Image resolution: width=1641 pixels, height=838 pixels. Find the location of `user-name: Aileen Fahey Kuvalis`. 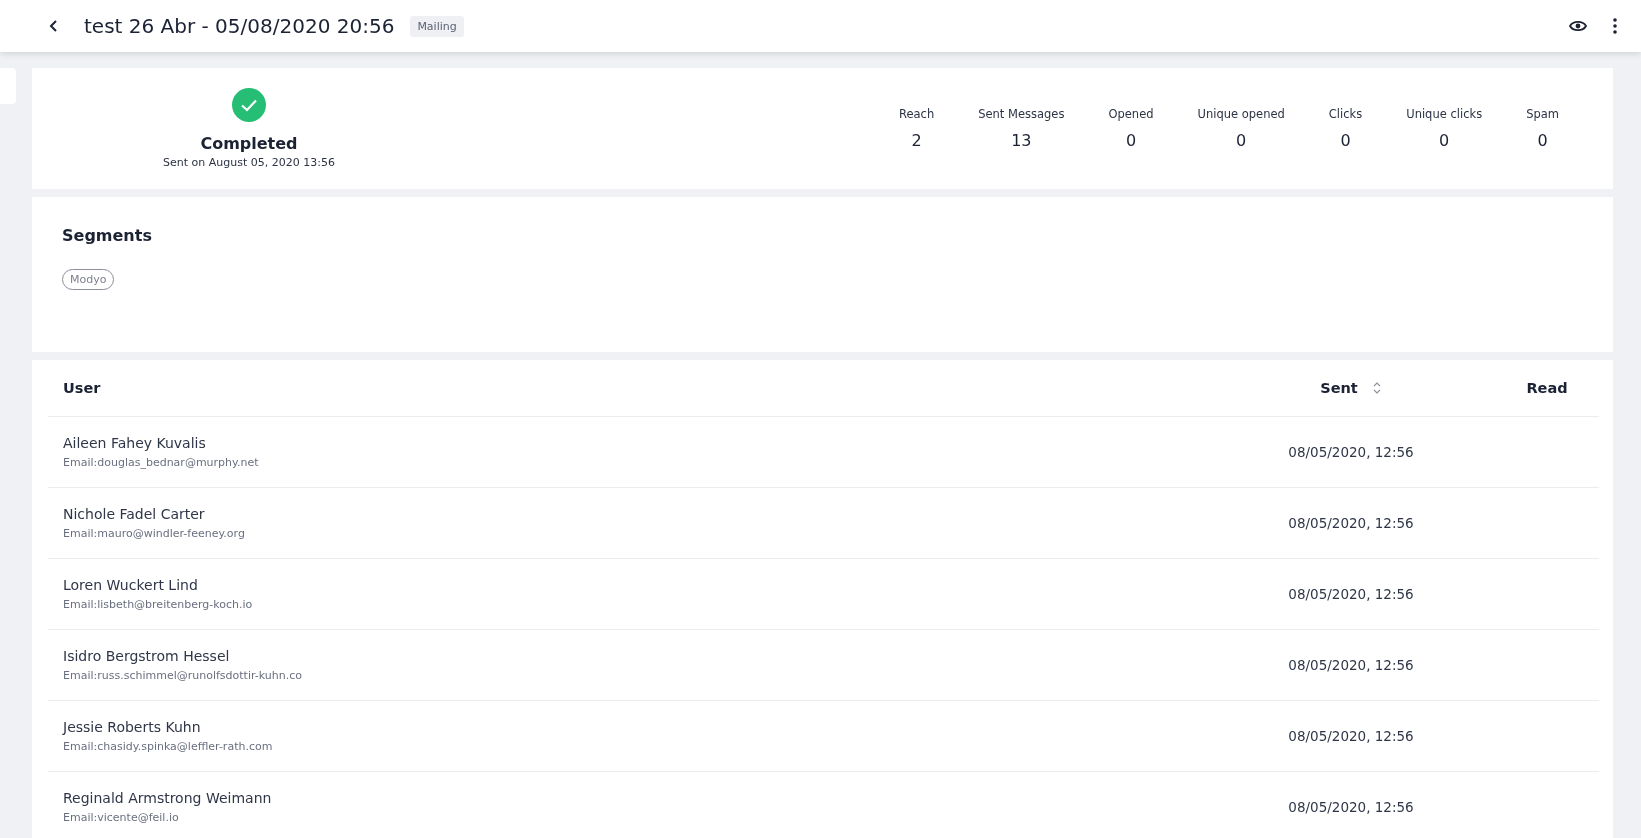

user-name: Aileen Fahey Kuvalis is located at coordinates (135, 443).